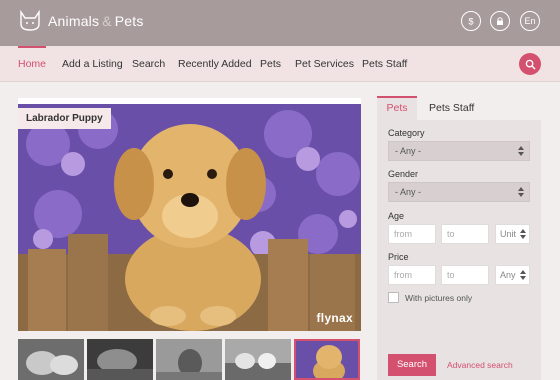  What do you see at coordinates (64, 118) in the screenshot?
I see `listing-title: Labrador Puppy` at bounding box center [64, 118].